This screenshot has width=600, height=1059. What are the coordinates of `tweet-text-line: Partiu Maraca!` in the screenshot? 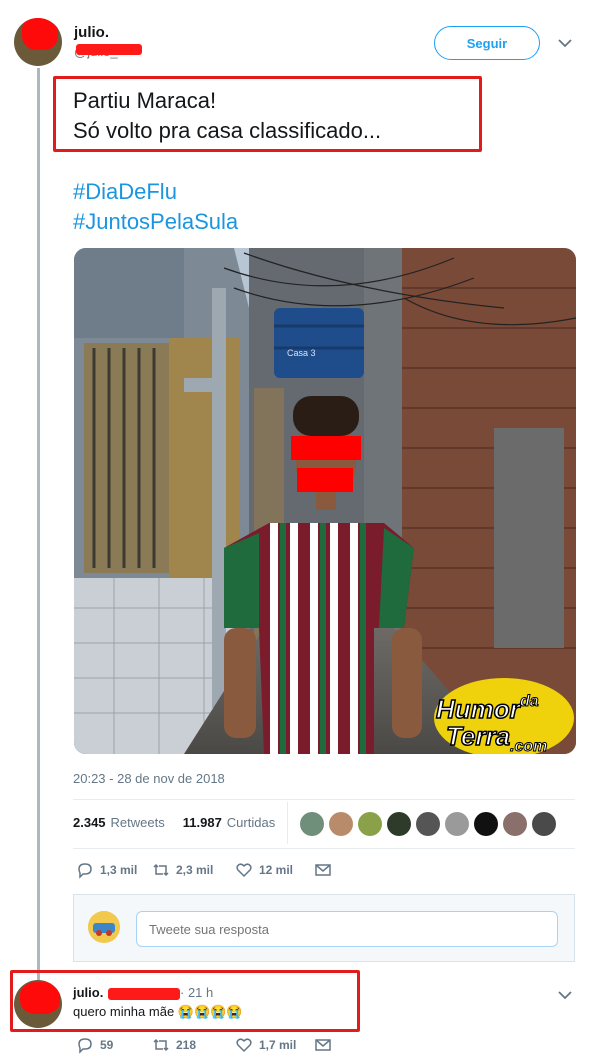 It's located at (145, 100).